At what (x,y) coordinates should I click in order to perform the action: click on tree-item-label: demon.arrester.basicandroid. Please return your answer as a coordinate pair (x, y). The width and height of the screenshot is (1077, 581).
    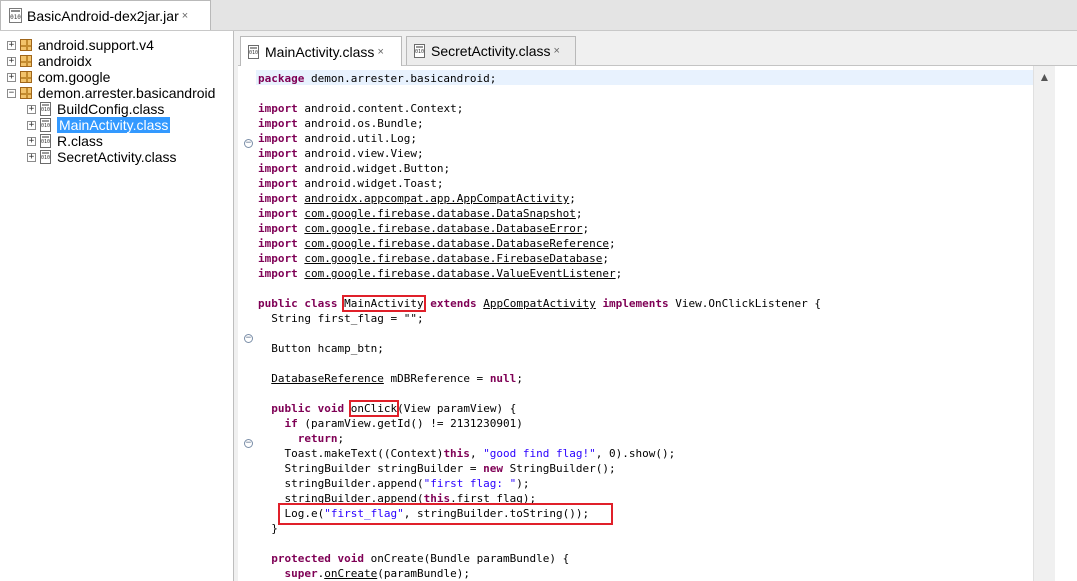
    Looking at the image, I should click on (127, 93).